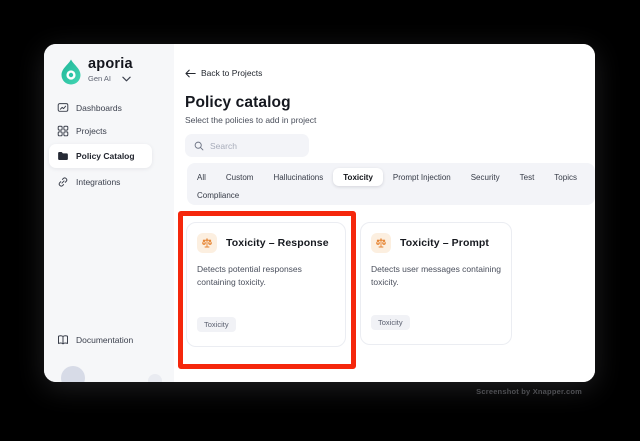 The image size is (640, 441). What do you see at coordinates (298, 177) in the screenshot?
I see `tab-hallucinations: Hallucinations` at bounding box center [298, 177].